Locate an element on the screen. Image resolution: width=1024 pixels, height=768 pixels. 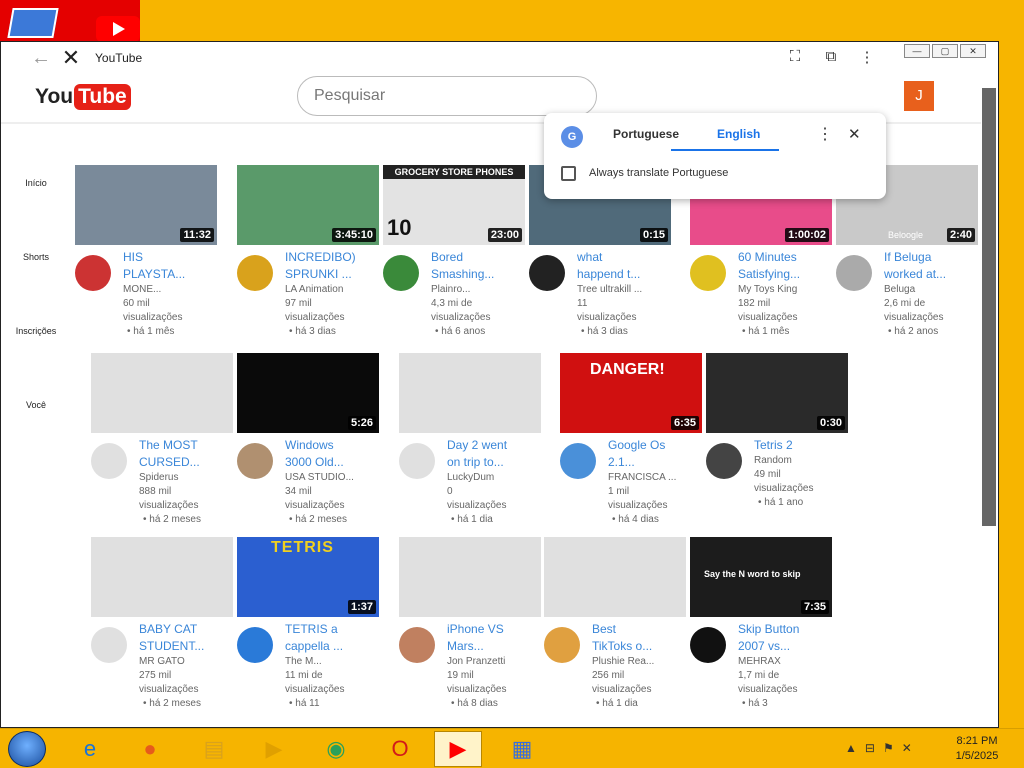
control-panel-icon: ▦ is located at coordinates (522, 749).